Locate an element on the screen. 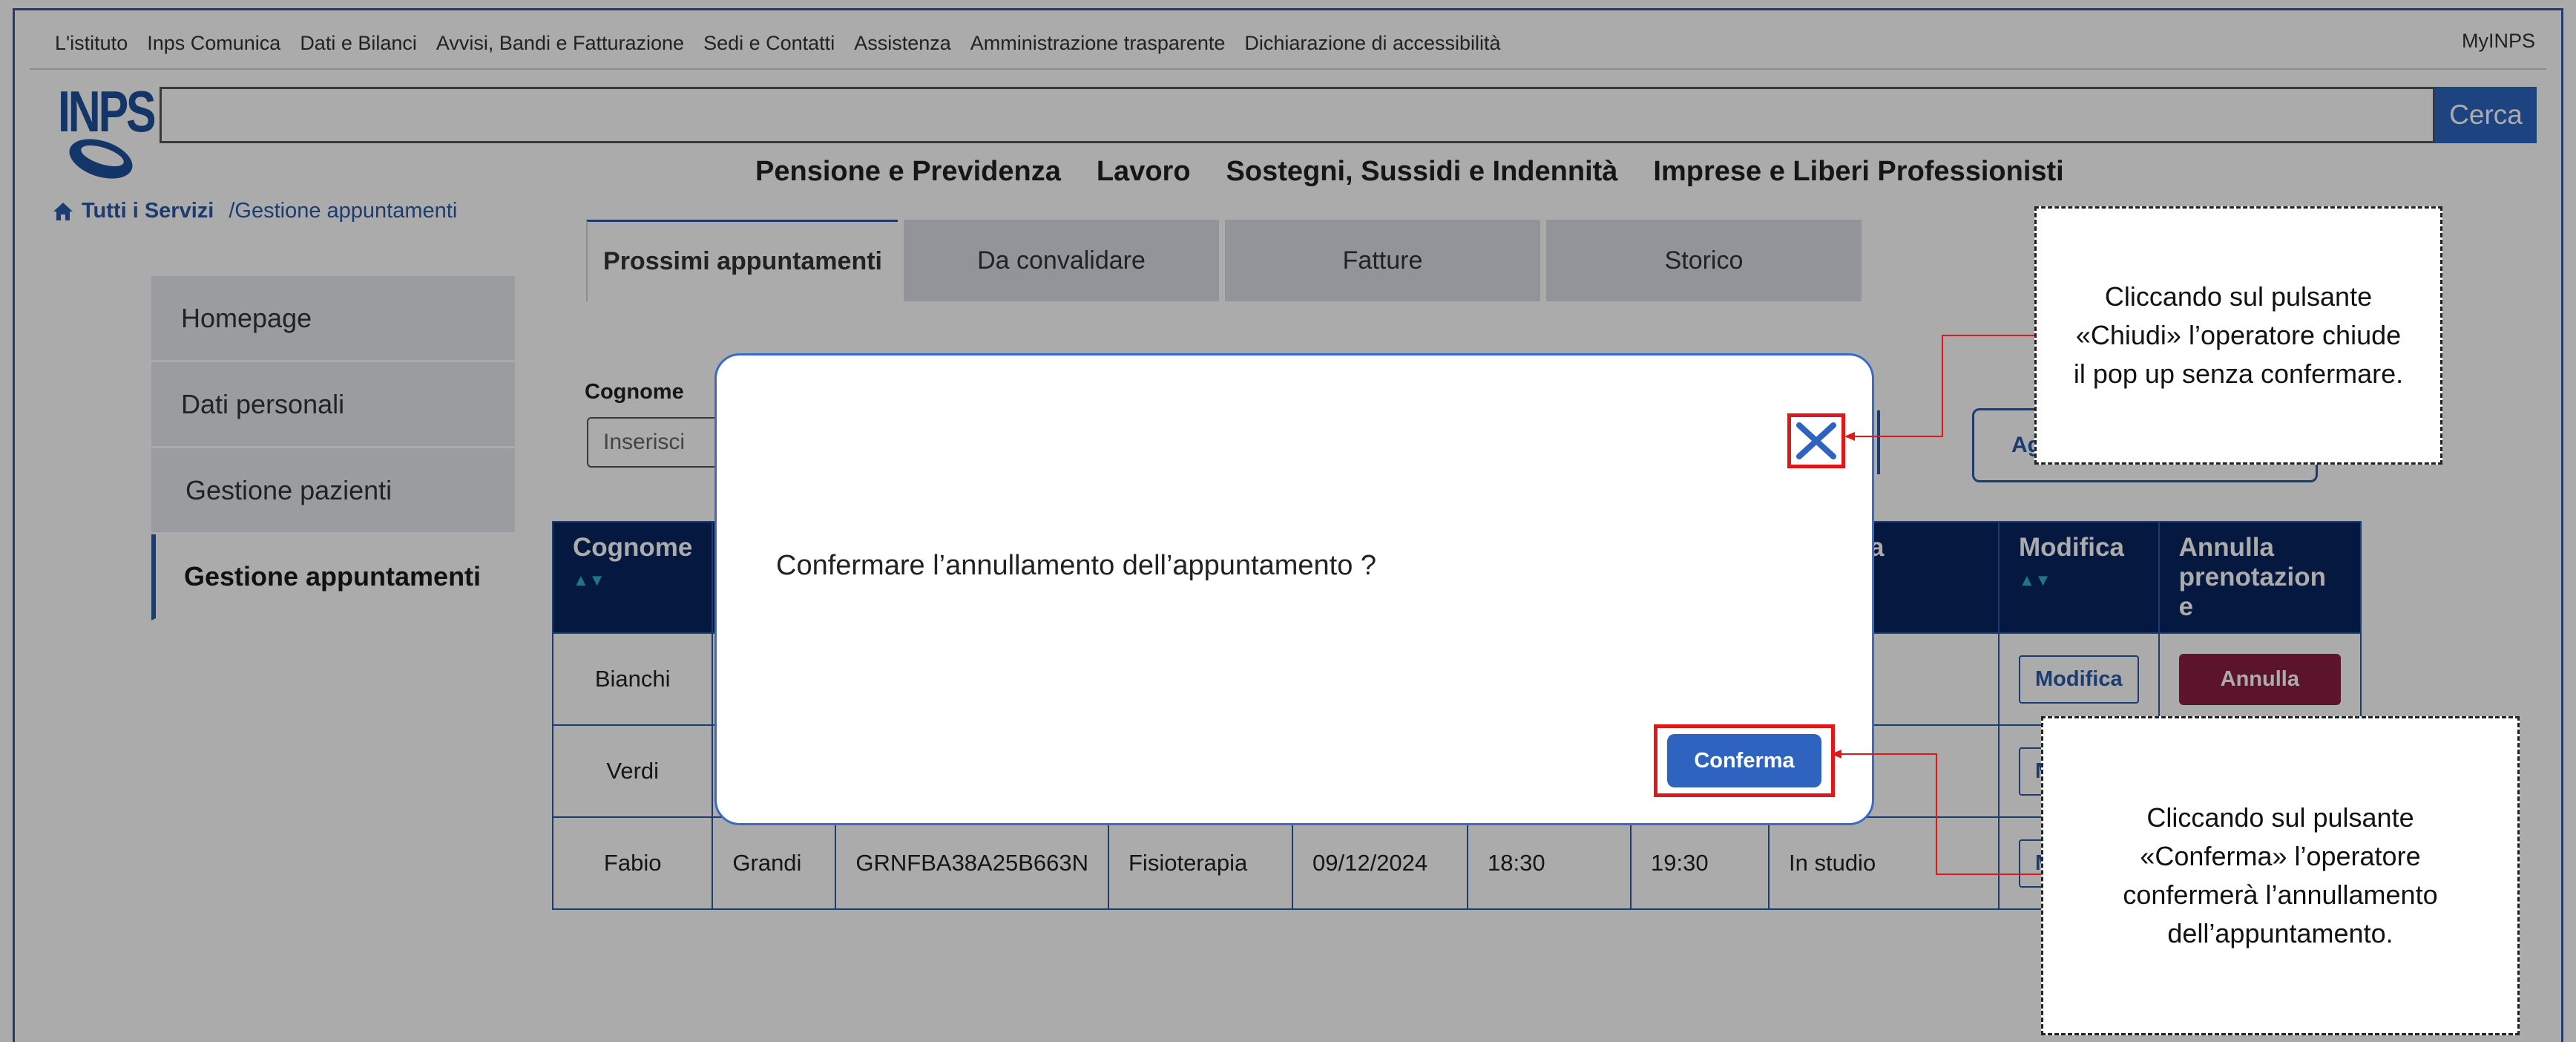  confirm-highlight: Conferma is located at coordinates (1744, 761).